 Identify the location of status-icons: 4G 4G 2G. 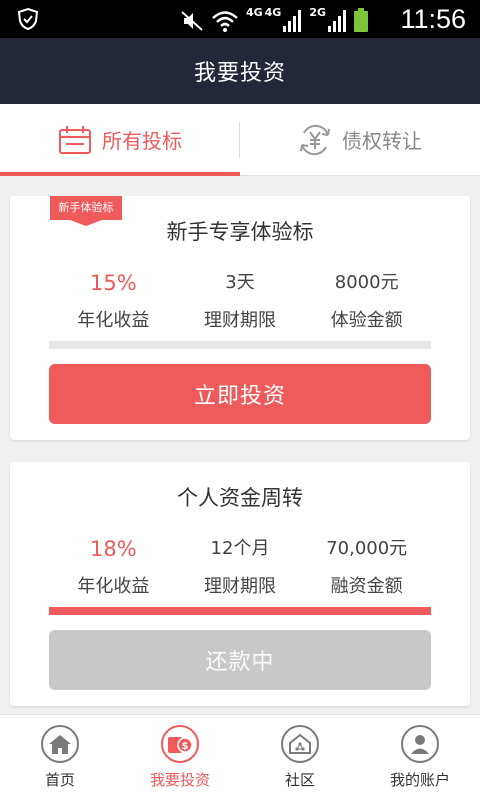
(274, 19).